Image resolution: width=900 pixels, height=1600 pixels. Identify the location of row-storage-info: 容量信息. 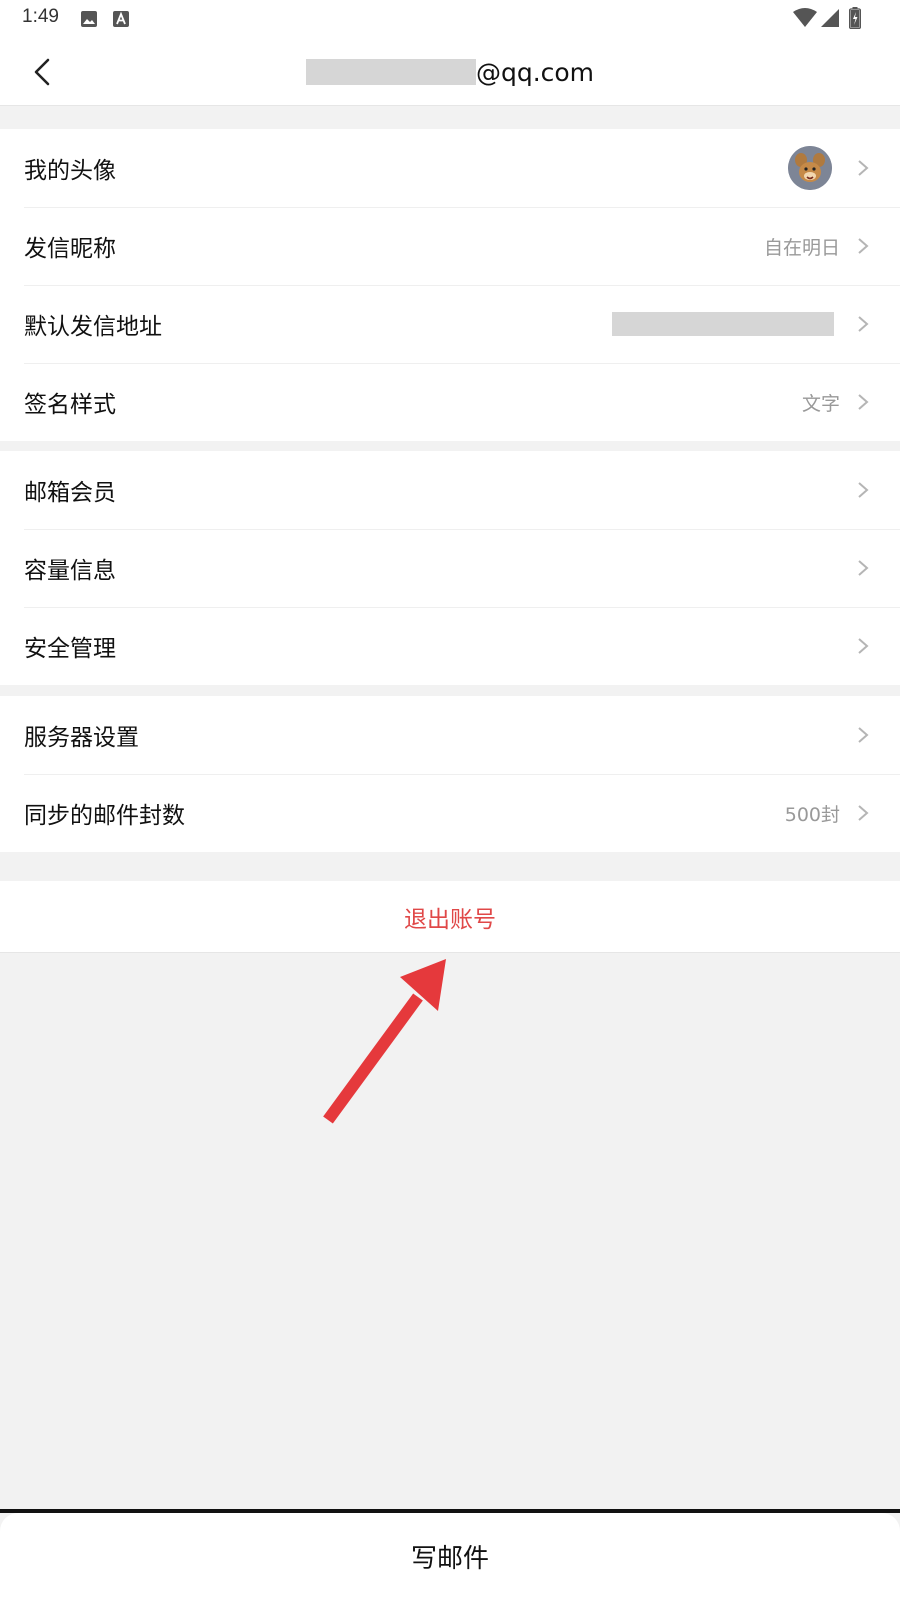
(450, 568).